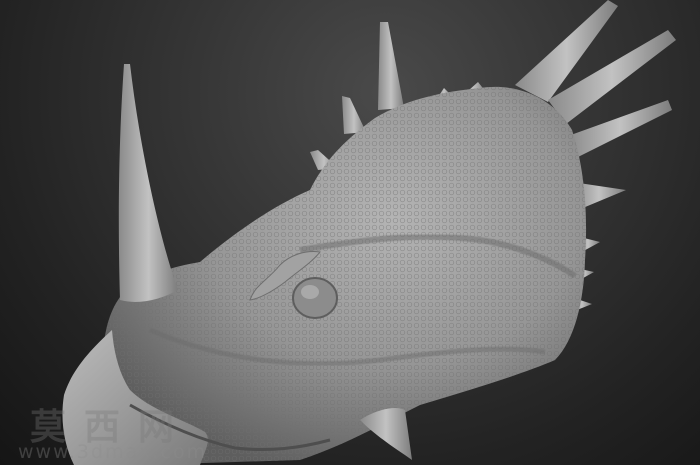 The image size is (700, 465). I want to click on watermark-url-text: www.3dmax.com, so click(113, 452).